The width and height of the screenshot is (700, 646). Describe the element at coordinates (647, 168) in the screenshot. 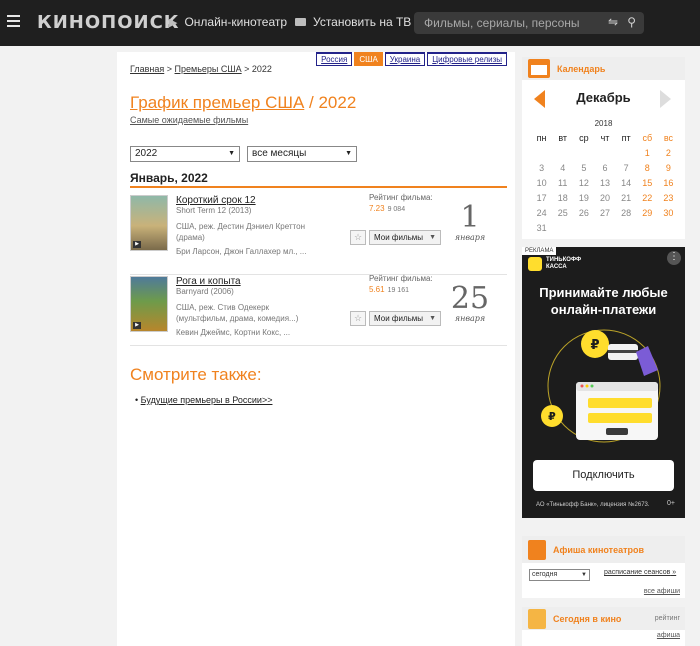

I see `calendar-day: 8` at that location.